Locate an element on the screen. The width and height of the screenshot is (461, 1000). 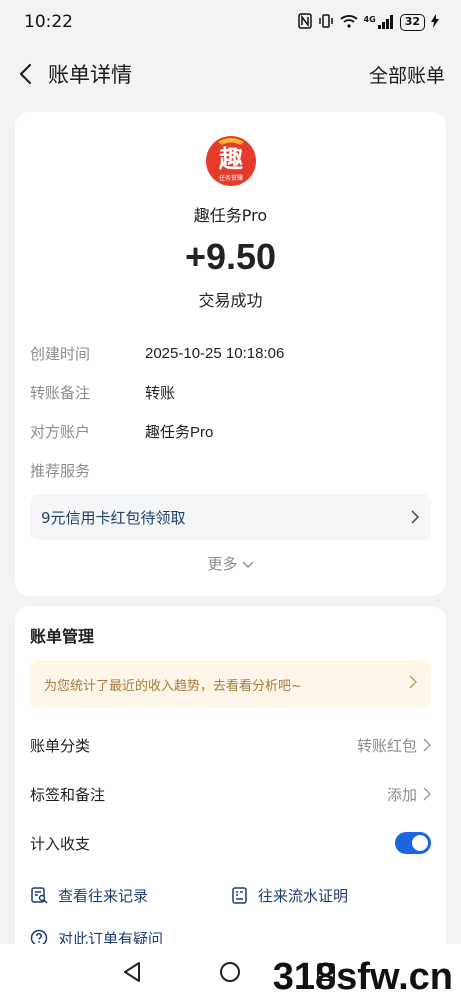
battery-level: 32 is located at coordinates (412, 22).